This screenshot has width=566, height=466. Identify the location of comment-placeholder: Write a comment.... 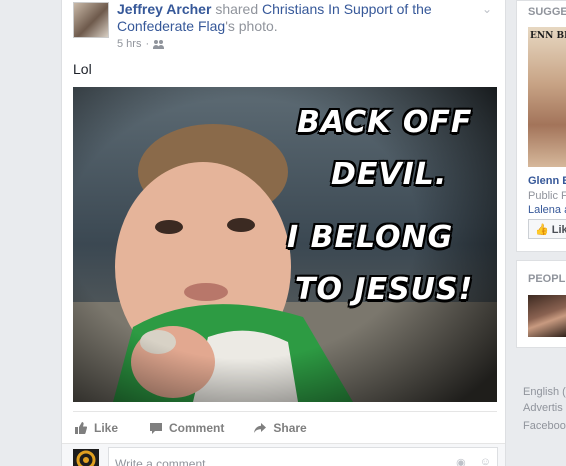
(165, 461).